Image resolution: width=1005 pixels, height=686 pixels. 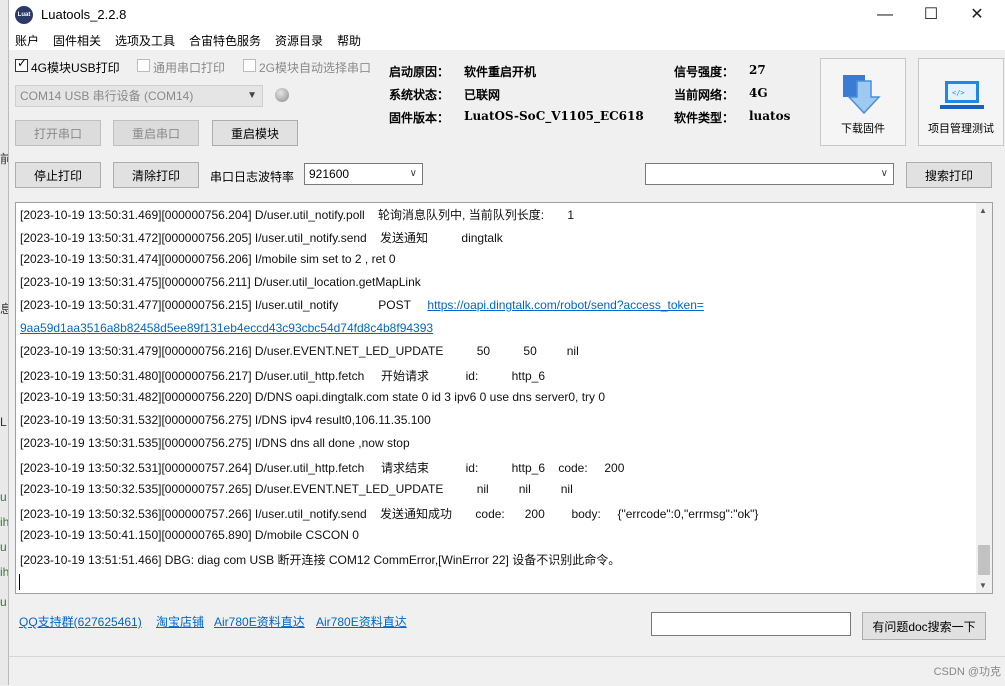 I want to click on project-management-button: </> 项目管理测试, so click(x=961, y=102).